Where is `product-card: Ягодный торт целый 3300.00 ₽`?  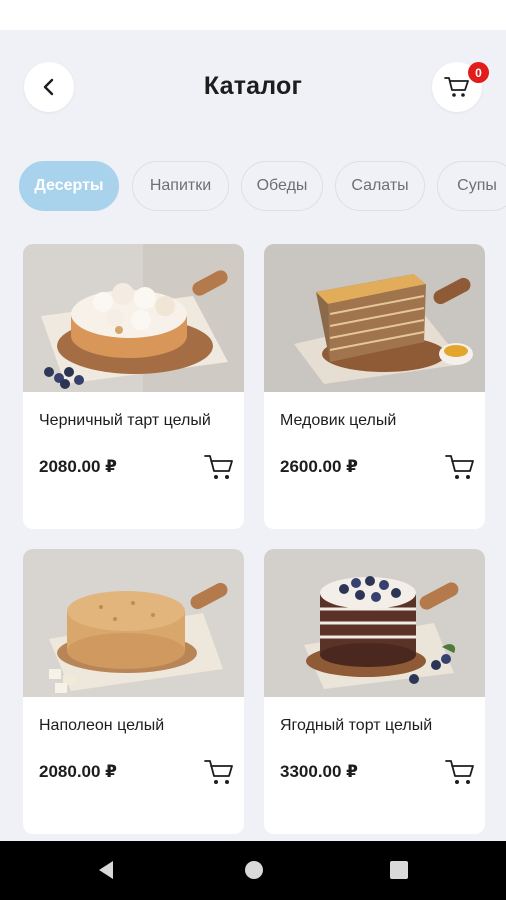
product-card: Ягодный торт целый 3300.00 ₽ is located at coordinates (374, 691).